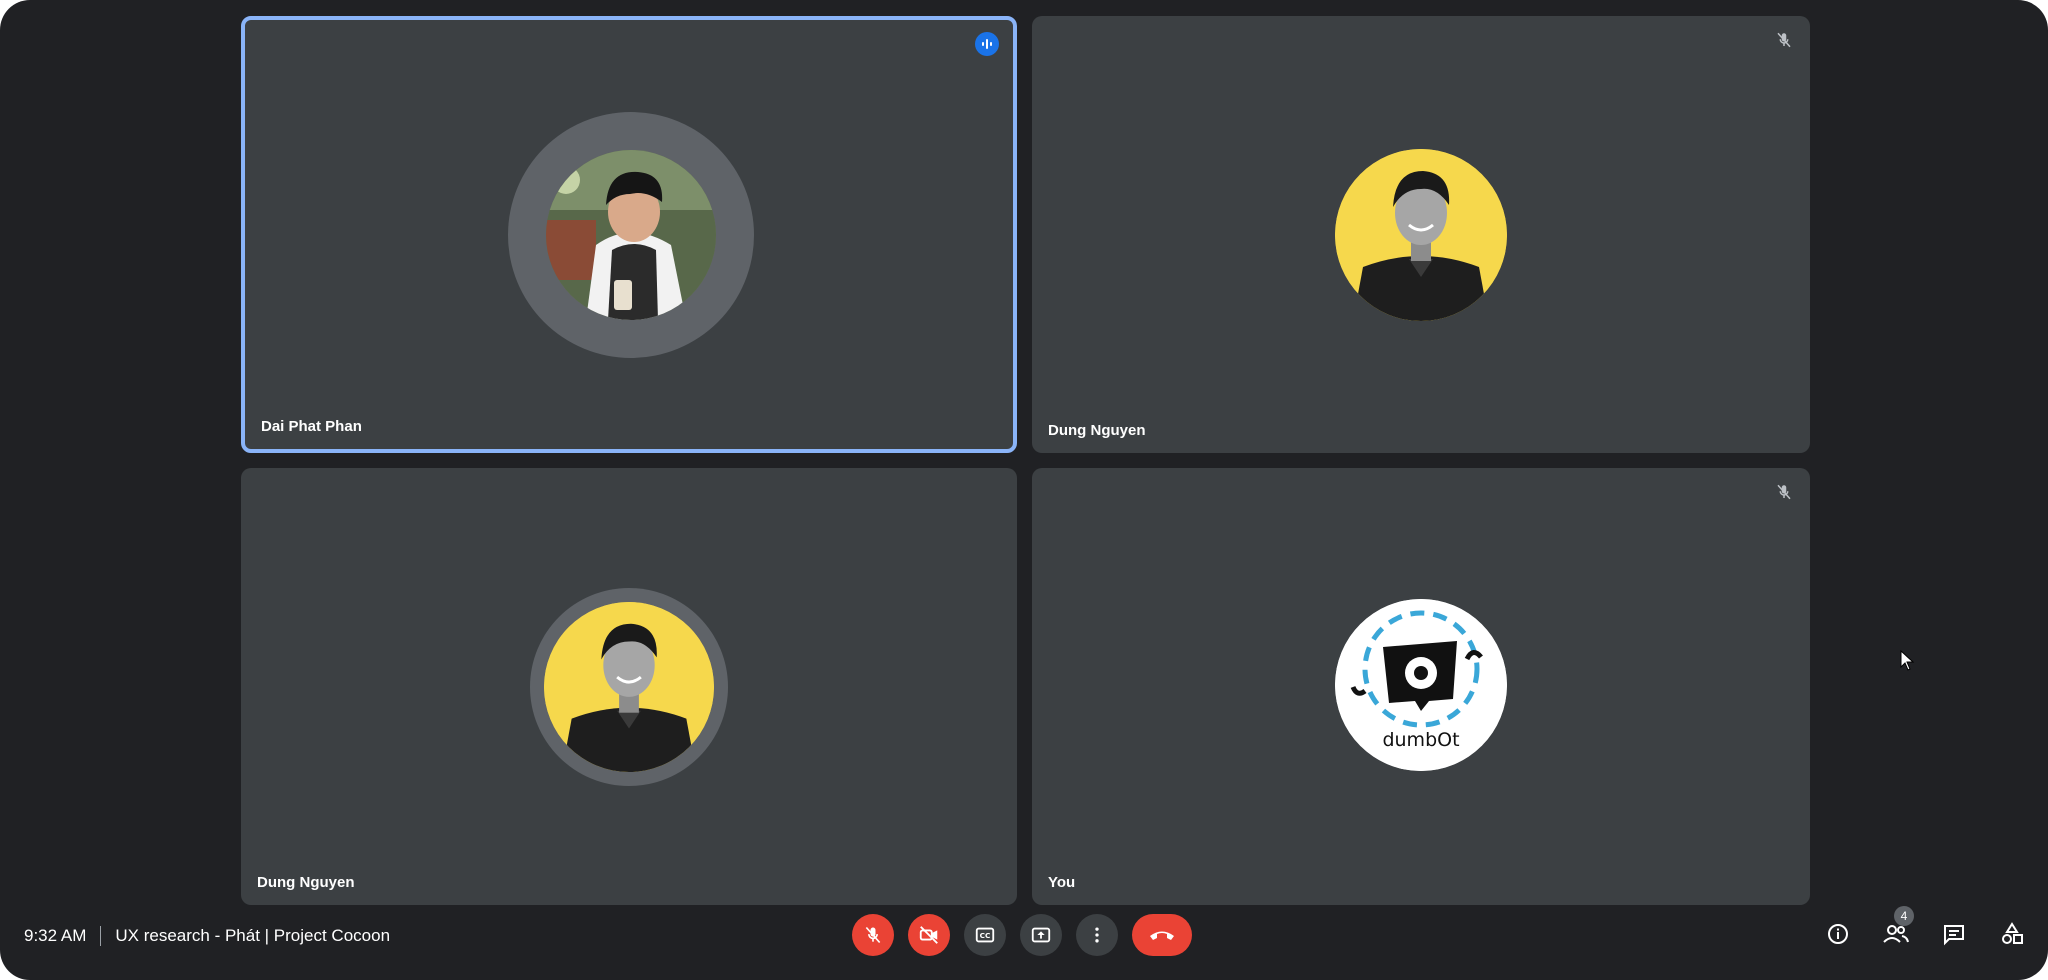 The height and width of the screenshot is (980, 2048). What do you see at coordinates (1421, 740) in the screenshot?
I see `logo-text: dumbOt` at bounding box center [1421, 740].